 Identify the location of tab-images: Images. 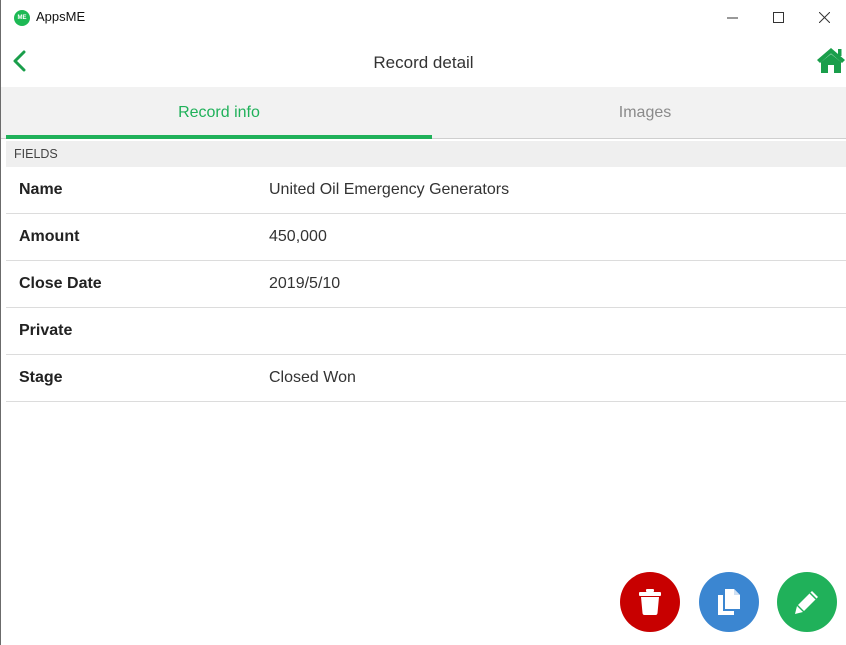
(639, 113).